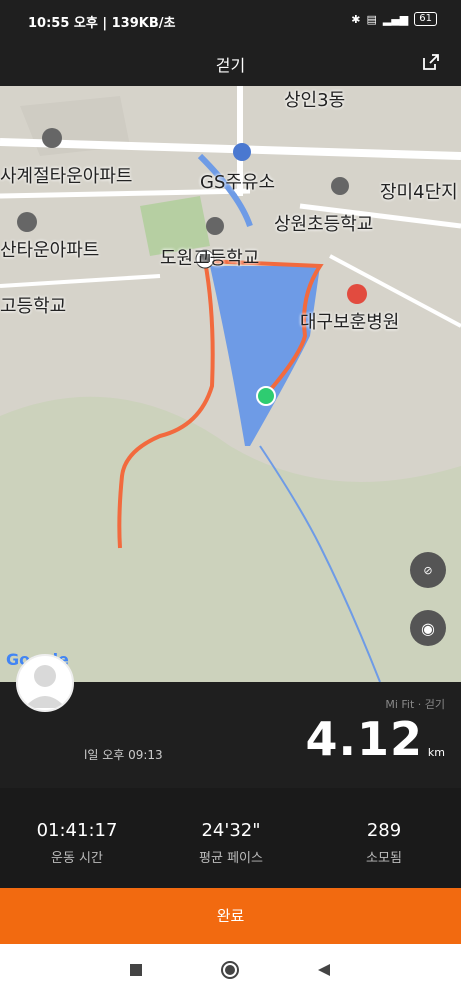 The width and height of the screenshot is (461, 1000). What do you see at coordinates (324, 224) in the screenshot?
I see `map-label: 상원초등학교` at bounding box center [324, 224].